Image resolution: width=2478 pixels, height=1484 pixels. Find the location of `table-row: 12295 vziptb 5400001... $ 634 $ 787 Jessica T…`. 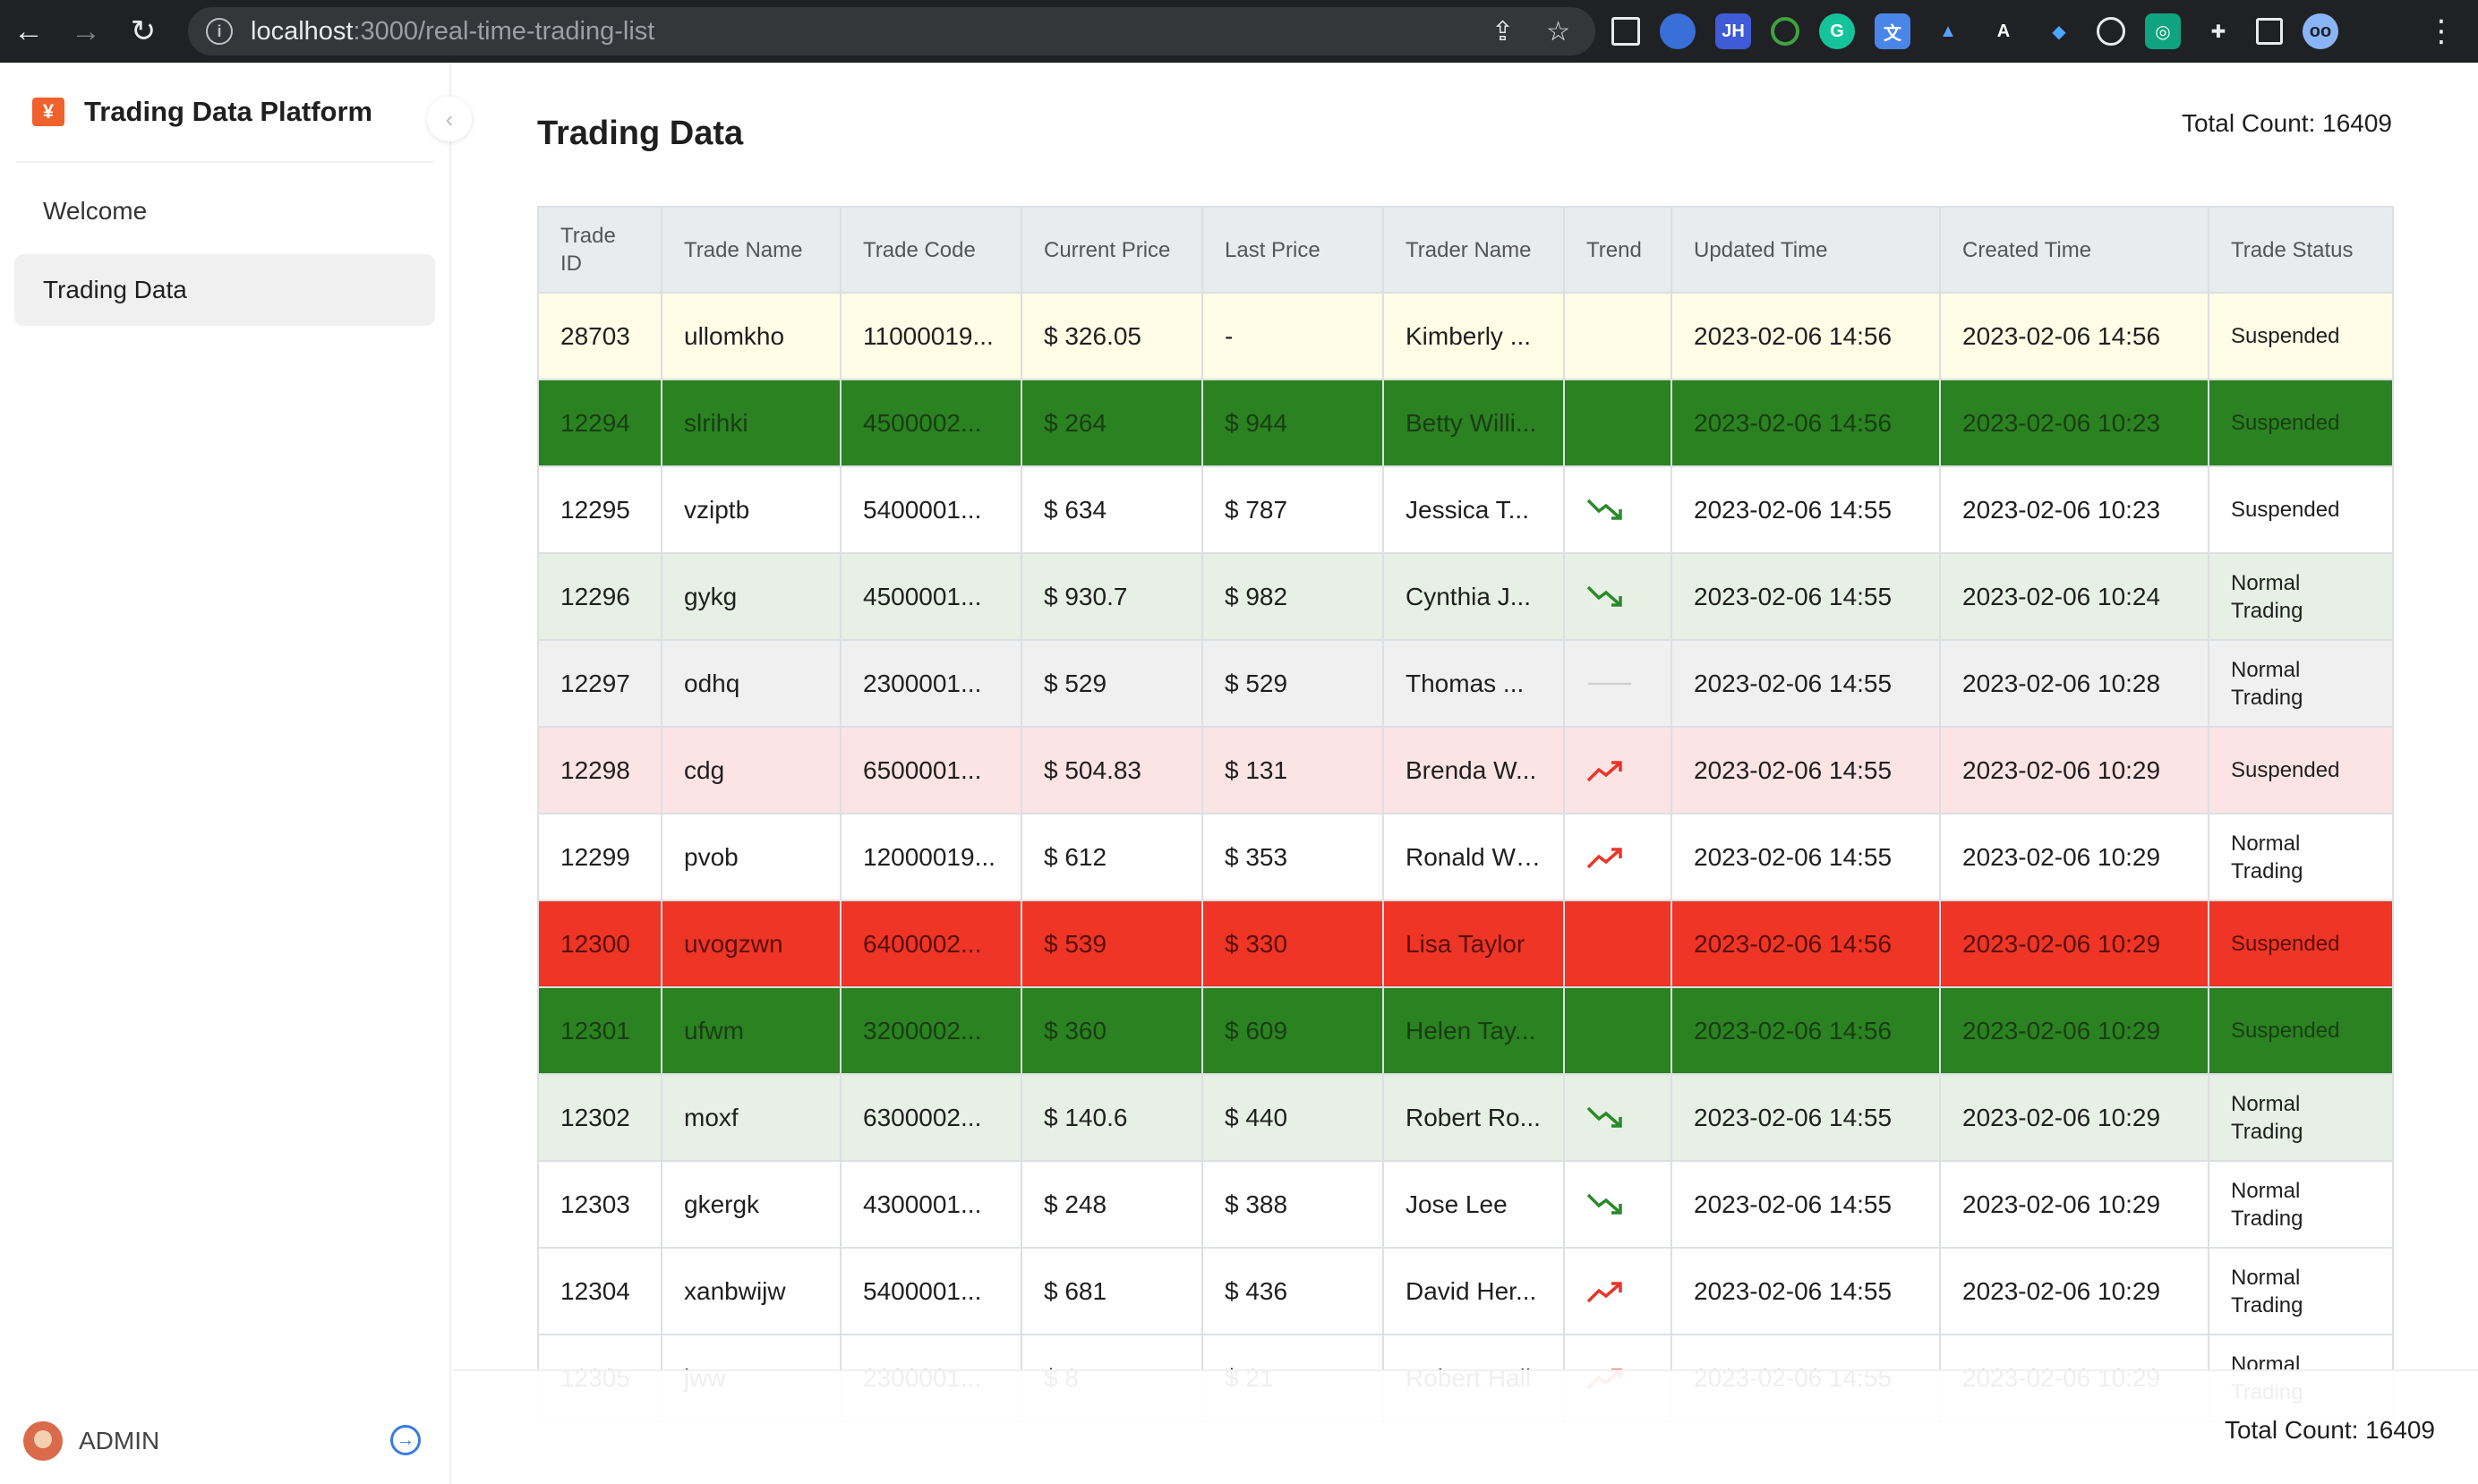

table-row: 12295 vziptb 5400001... $ 634 $ 787 Jessica T… is located at coordinates (1465, 509).